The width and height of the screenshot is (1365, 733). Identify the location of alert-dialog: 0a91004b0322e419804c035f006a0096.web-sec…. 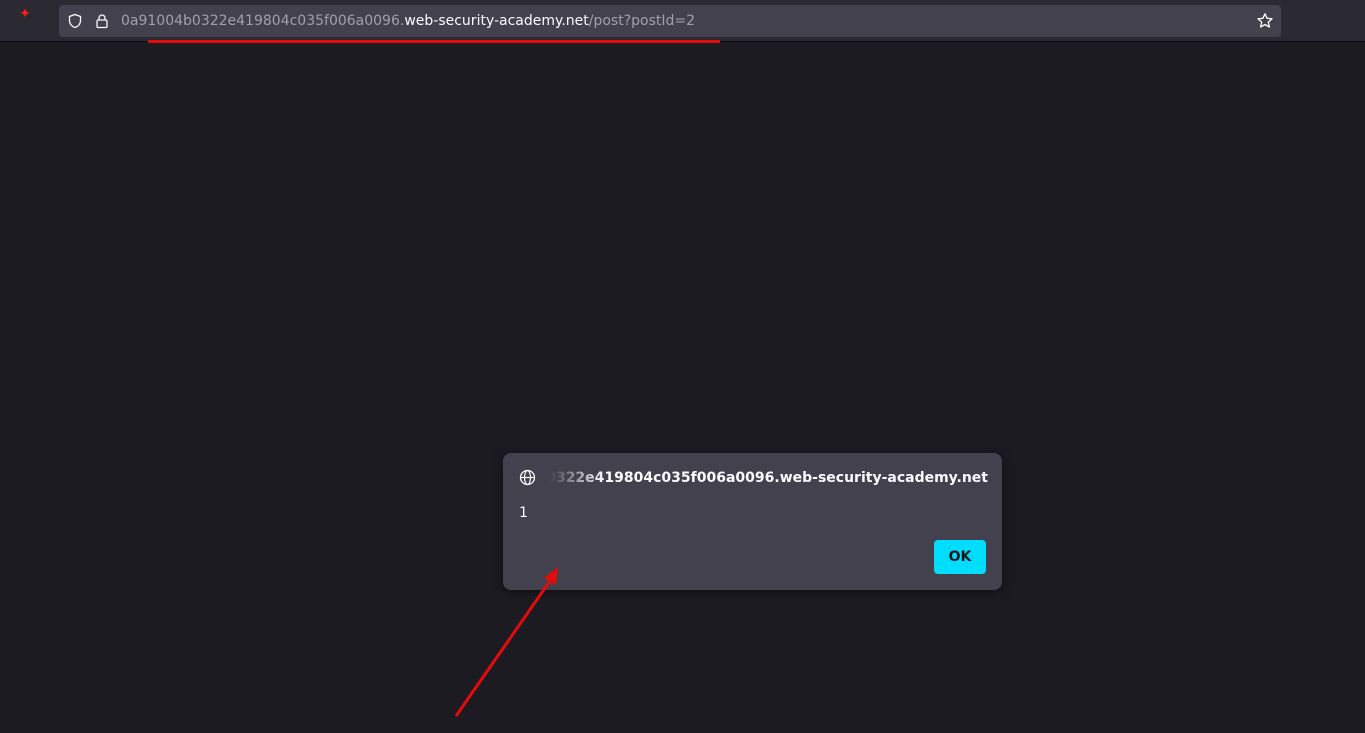
(752, 521).